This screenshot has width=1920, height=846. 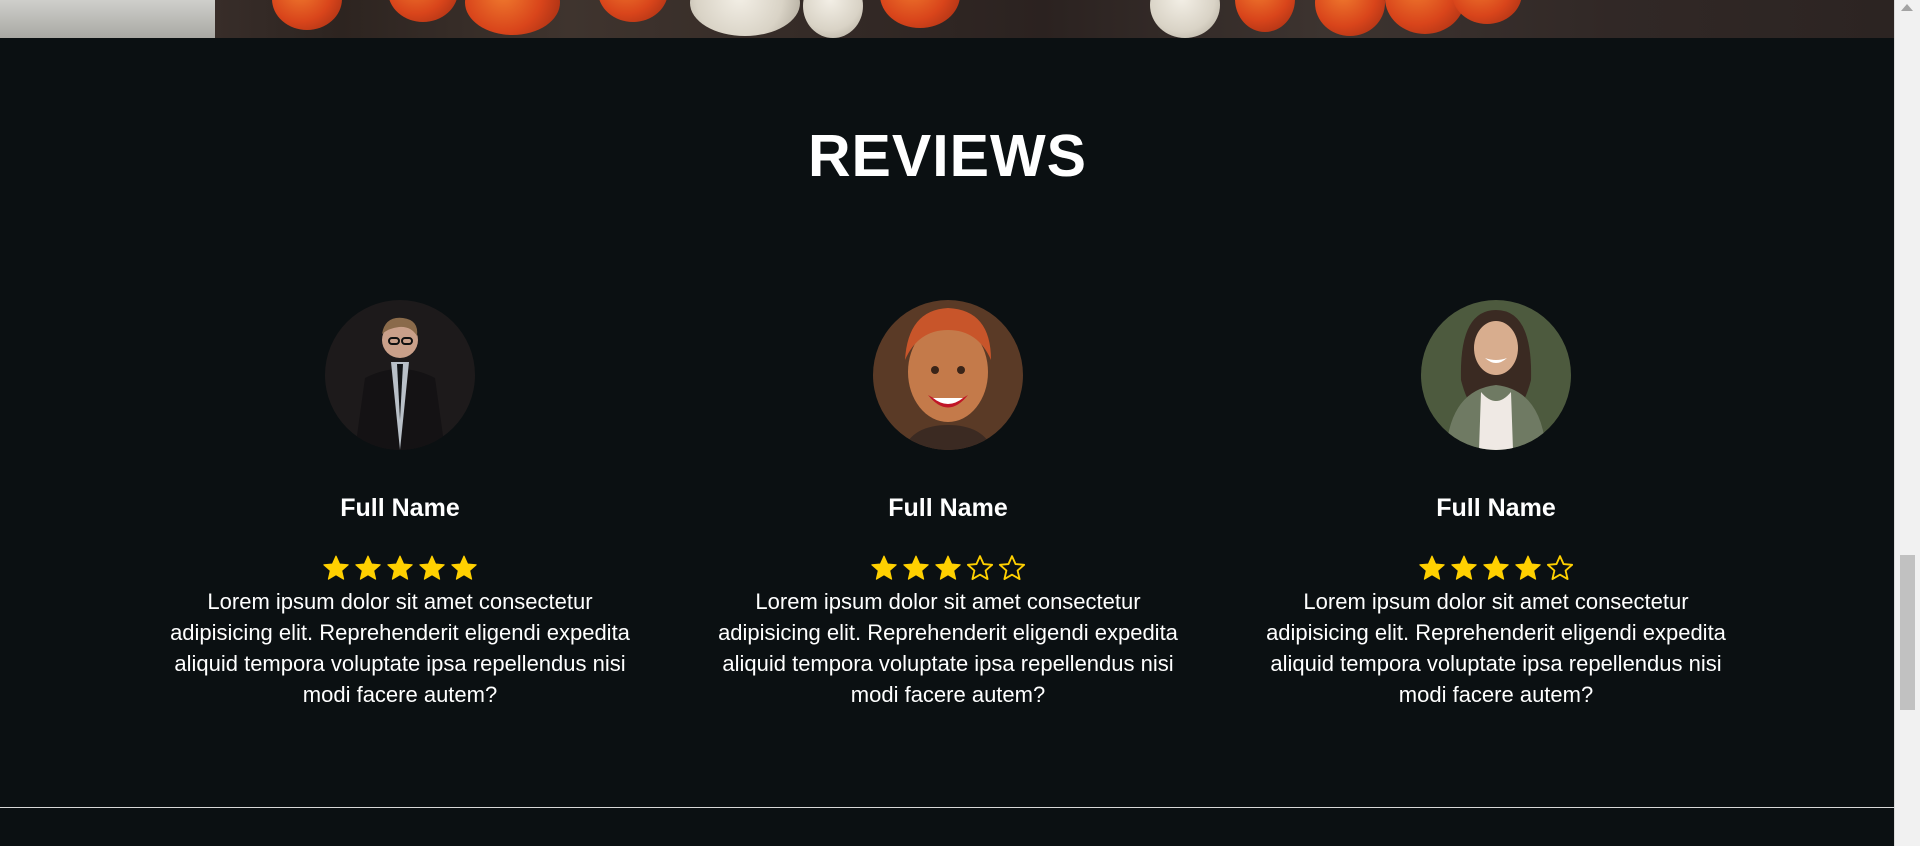 I want to click on scroll-up-icon, so click(x=1907, y=7).